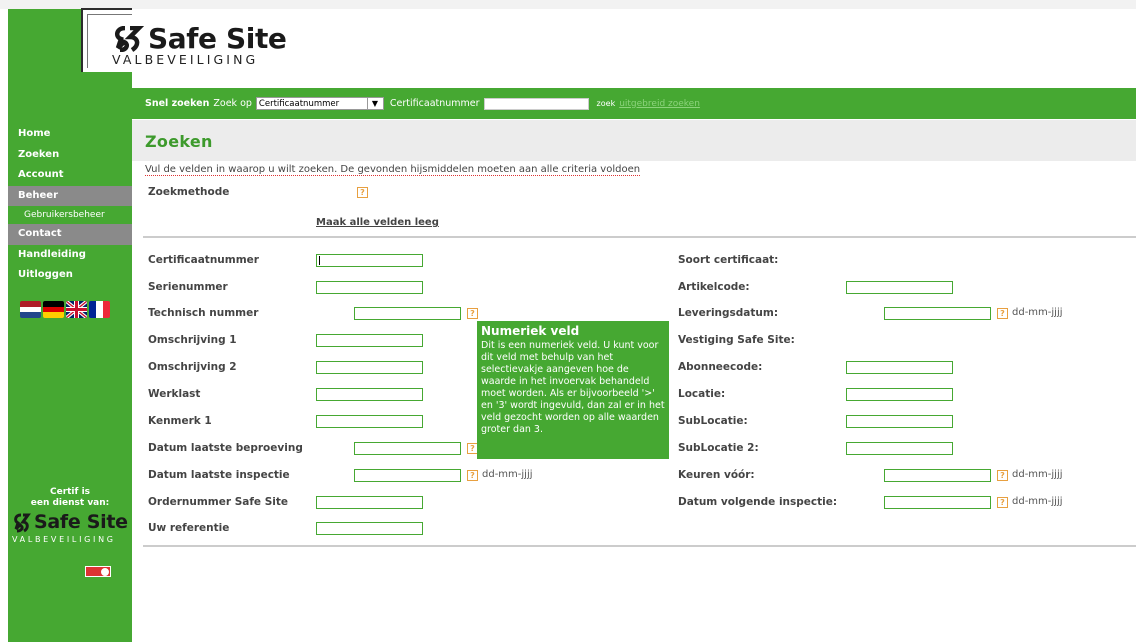  I want to click on partner-logo, so click(98, 571).